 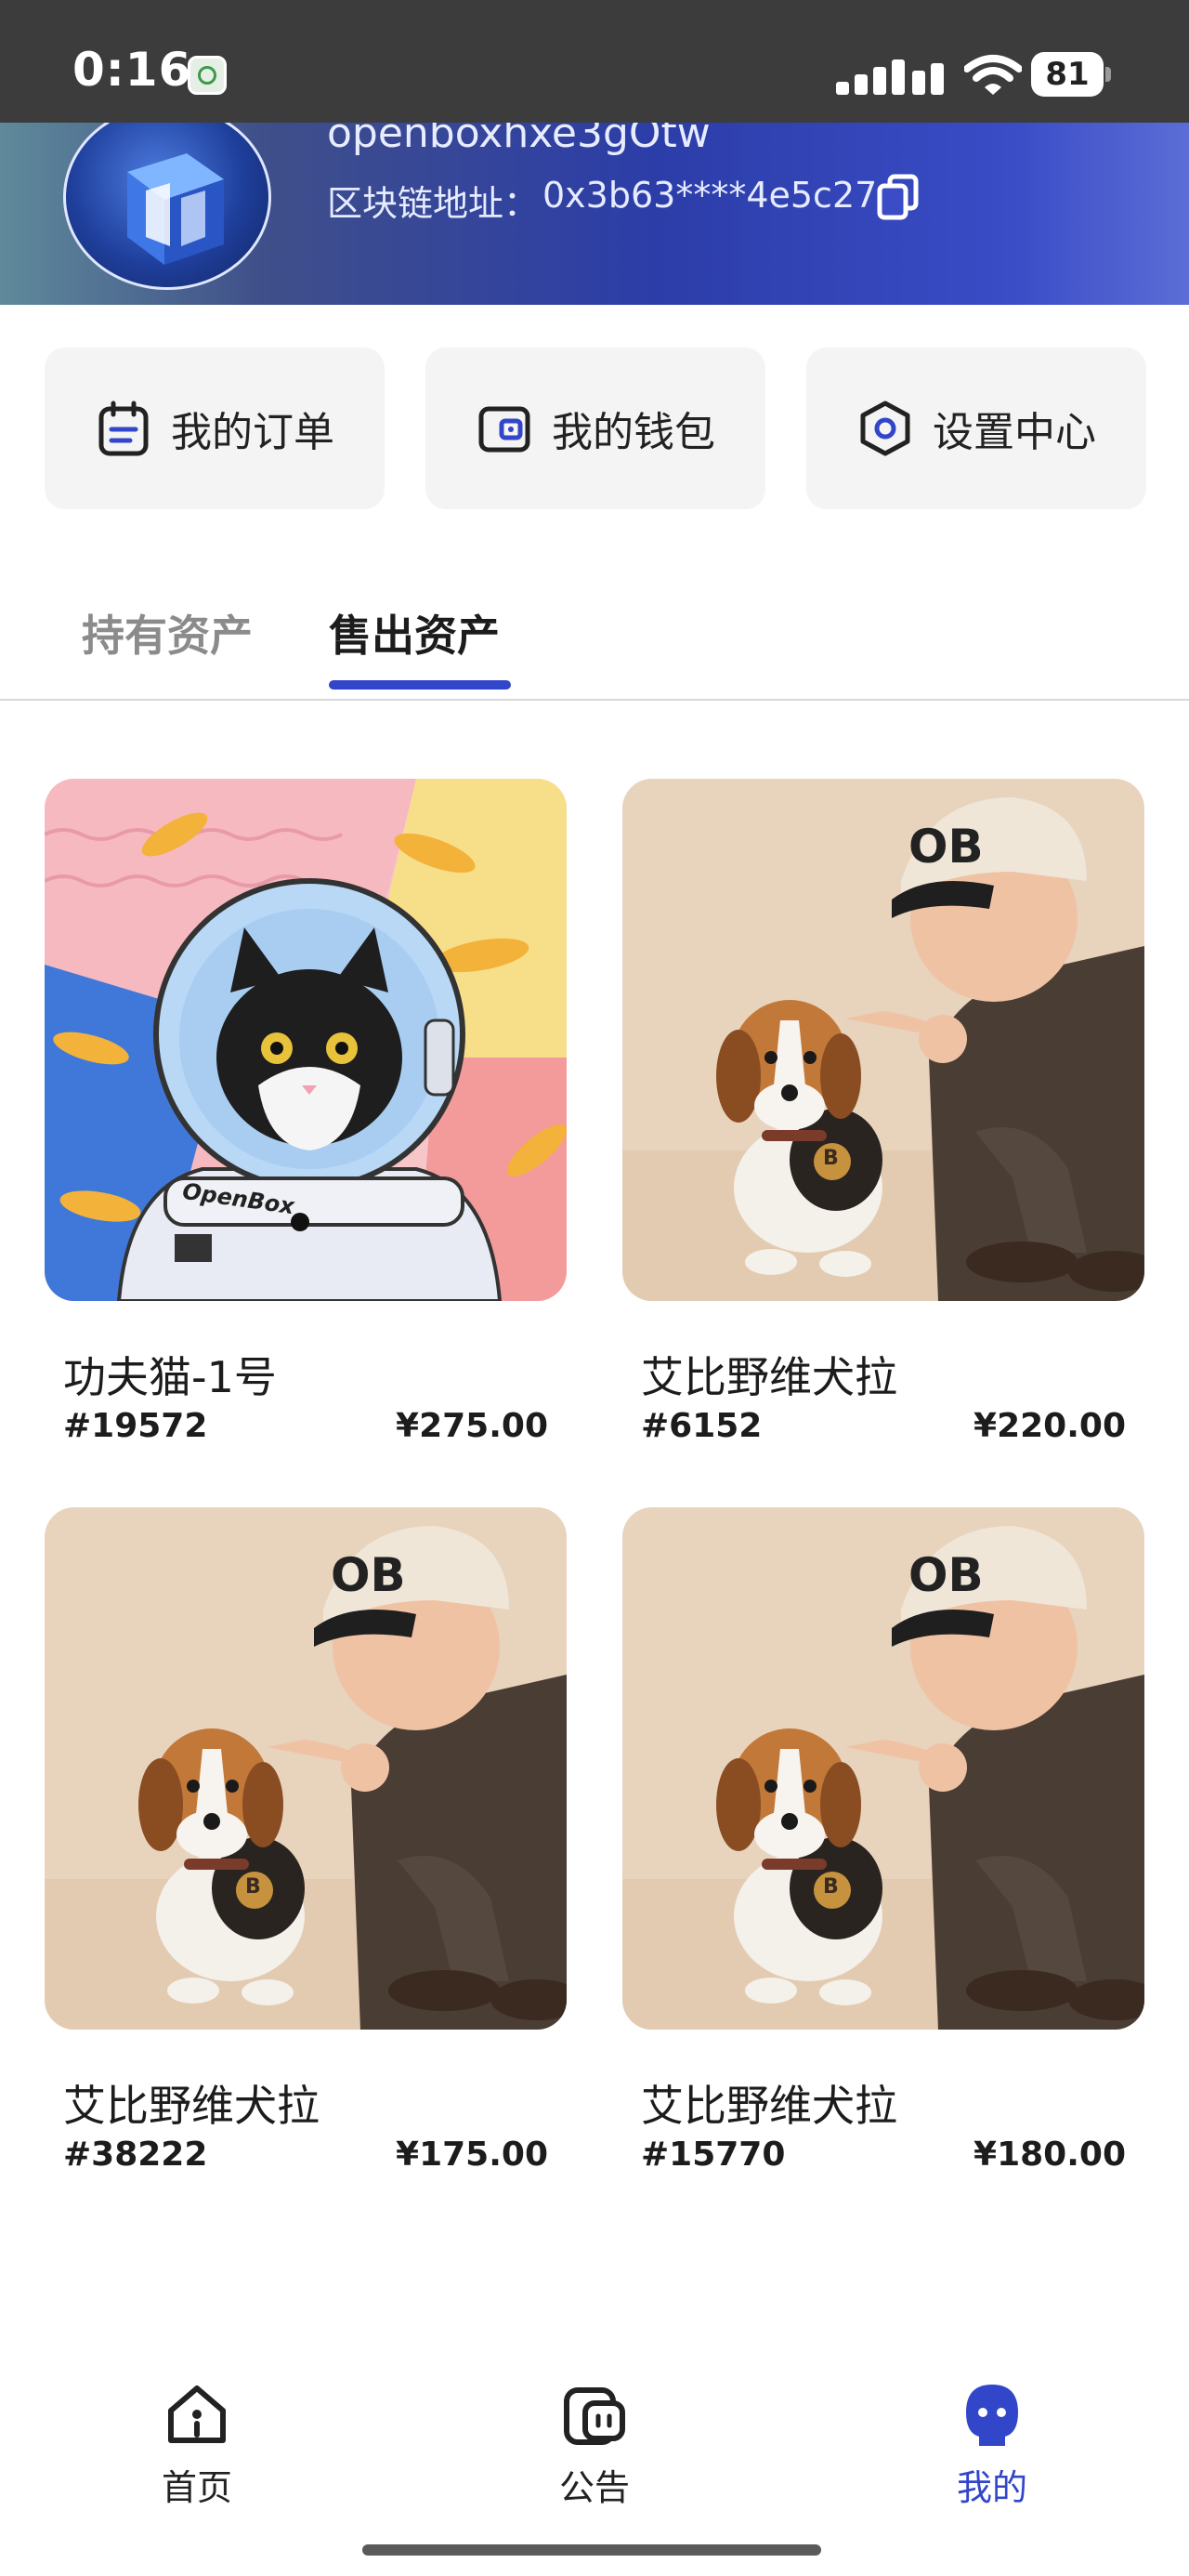 What do you see at coordinates (594, 2487) in the screenshot?
I see `nav-announcements-label: 公告` at bounding box center [594, 2487].